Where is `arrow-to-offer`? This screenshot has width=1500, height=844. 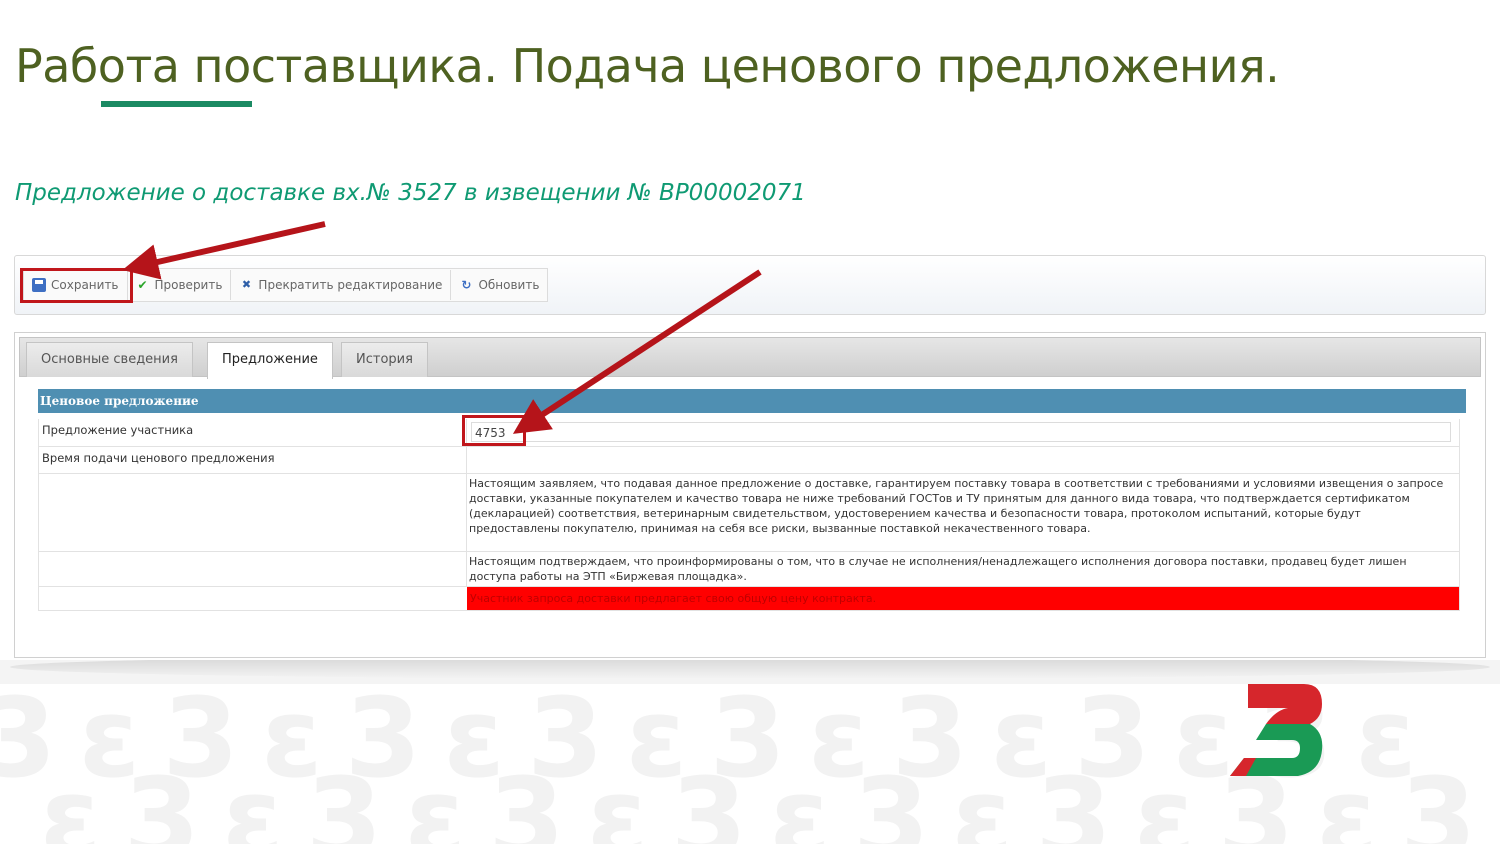
arrow-to-offer is located at coordinates (637, 351).